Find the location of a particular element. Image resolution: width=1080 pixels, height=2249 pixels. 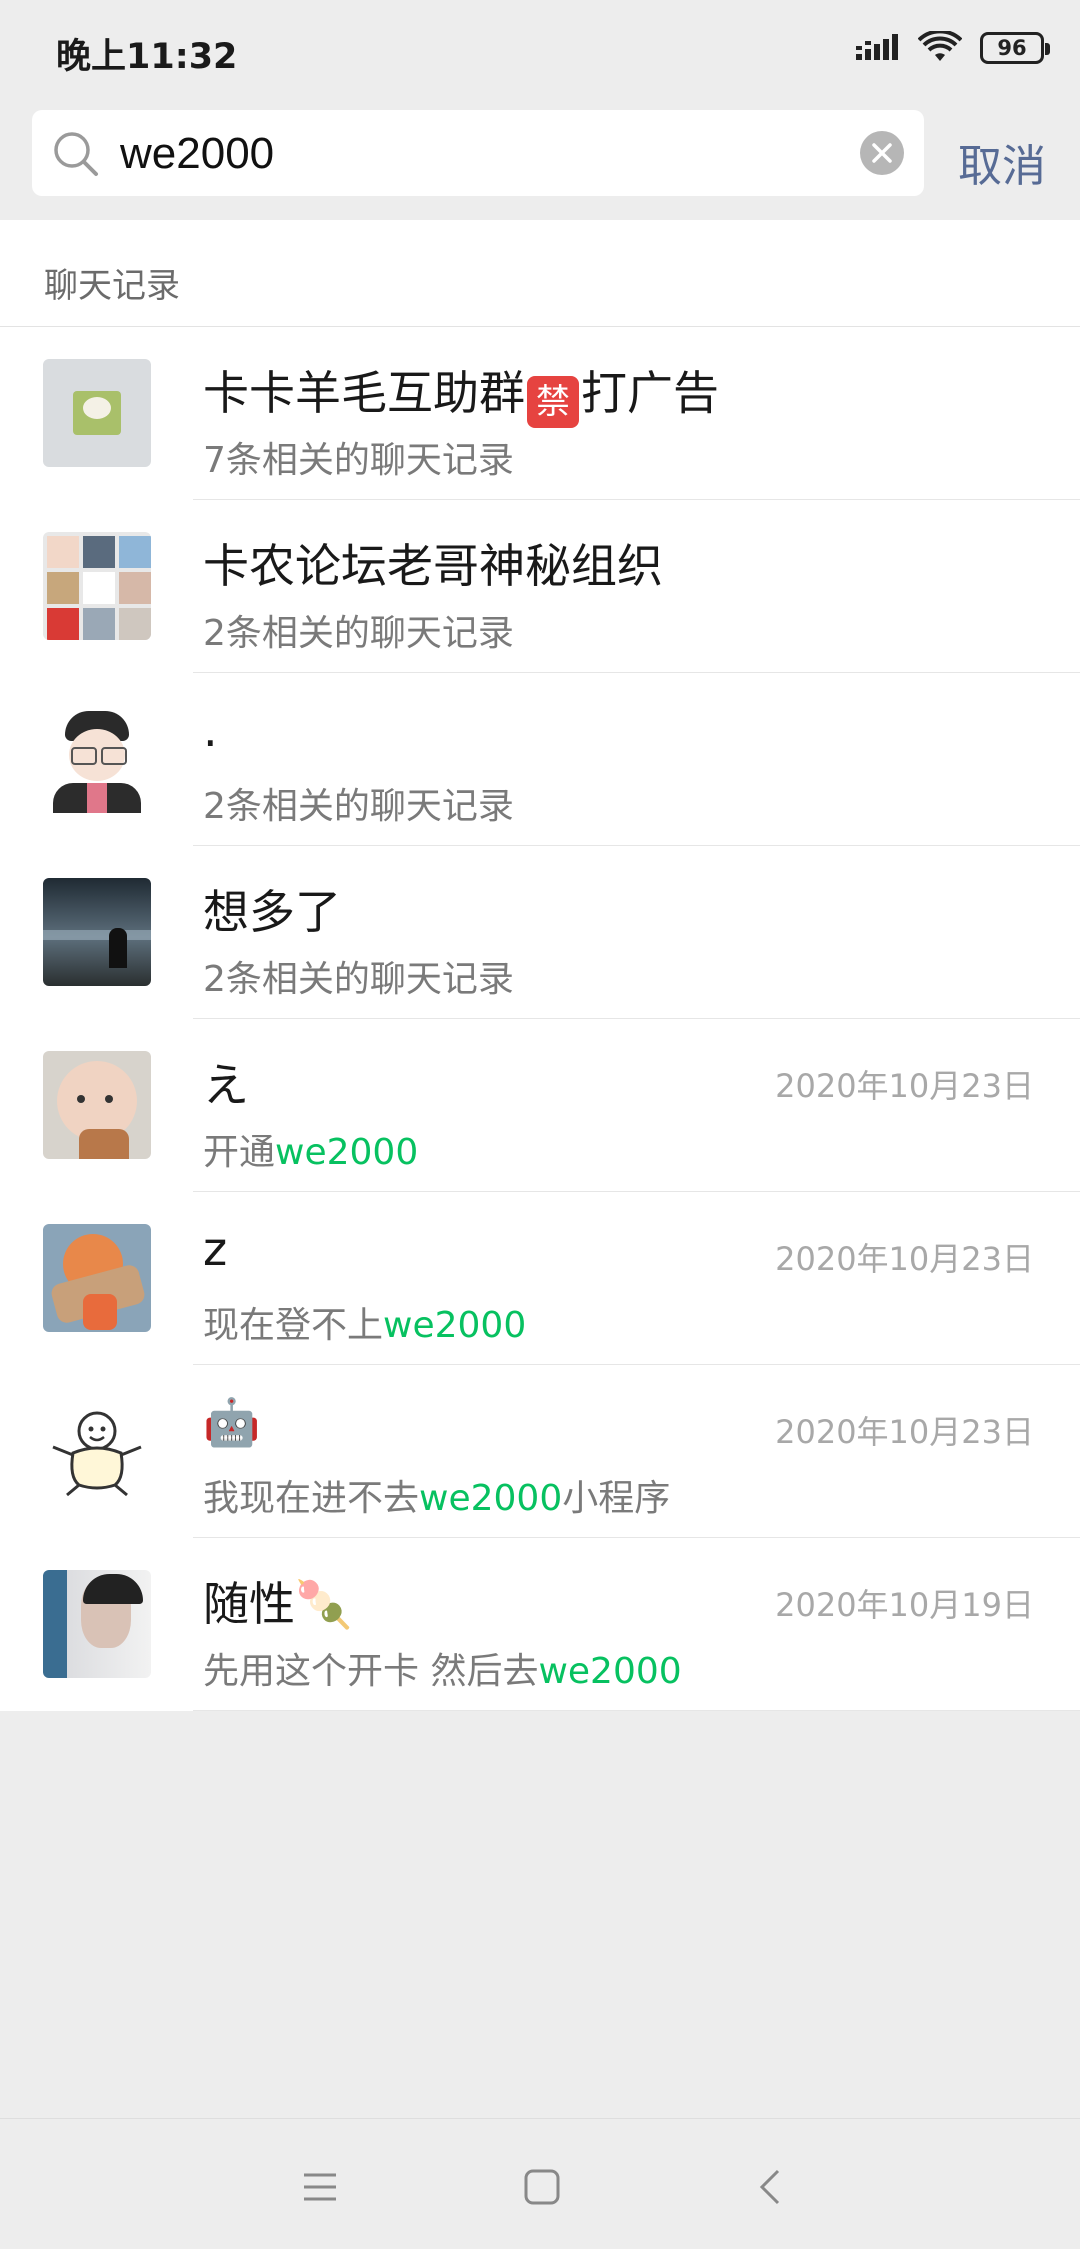

chat-title-tail: 打广告 is located at coordinates (650, 393).